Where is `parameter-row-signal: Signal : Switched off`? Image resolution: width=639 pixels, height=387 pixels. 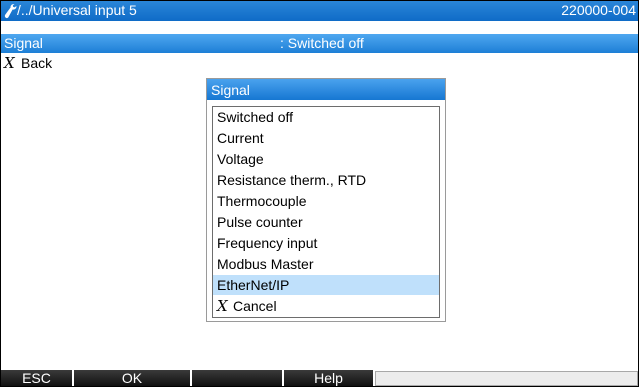
parameter-row-signal: Signal : Switched off is located at coordinates (319, 43).